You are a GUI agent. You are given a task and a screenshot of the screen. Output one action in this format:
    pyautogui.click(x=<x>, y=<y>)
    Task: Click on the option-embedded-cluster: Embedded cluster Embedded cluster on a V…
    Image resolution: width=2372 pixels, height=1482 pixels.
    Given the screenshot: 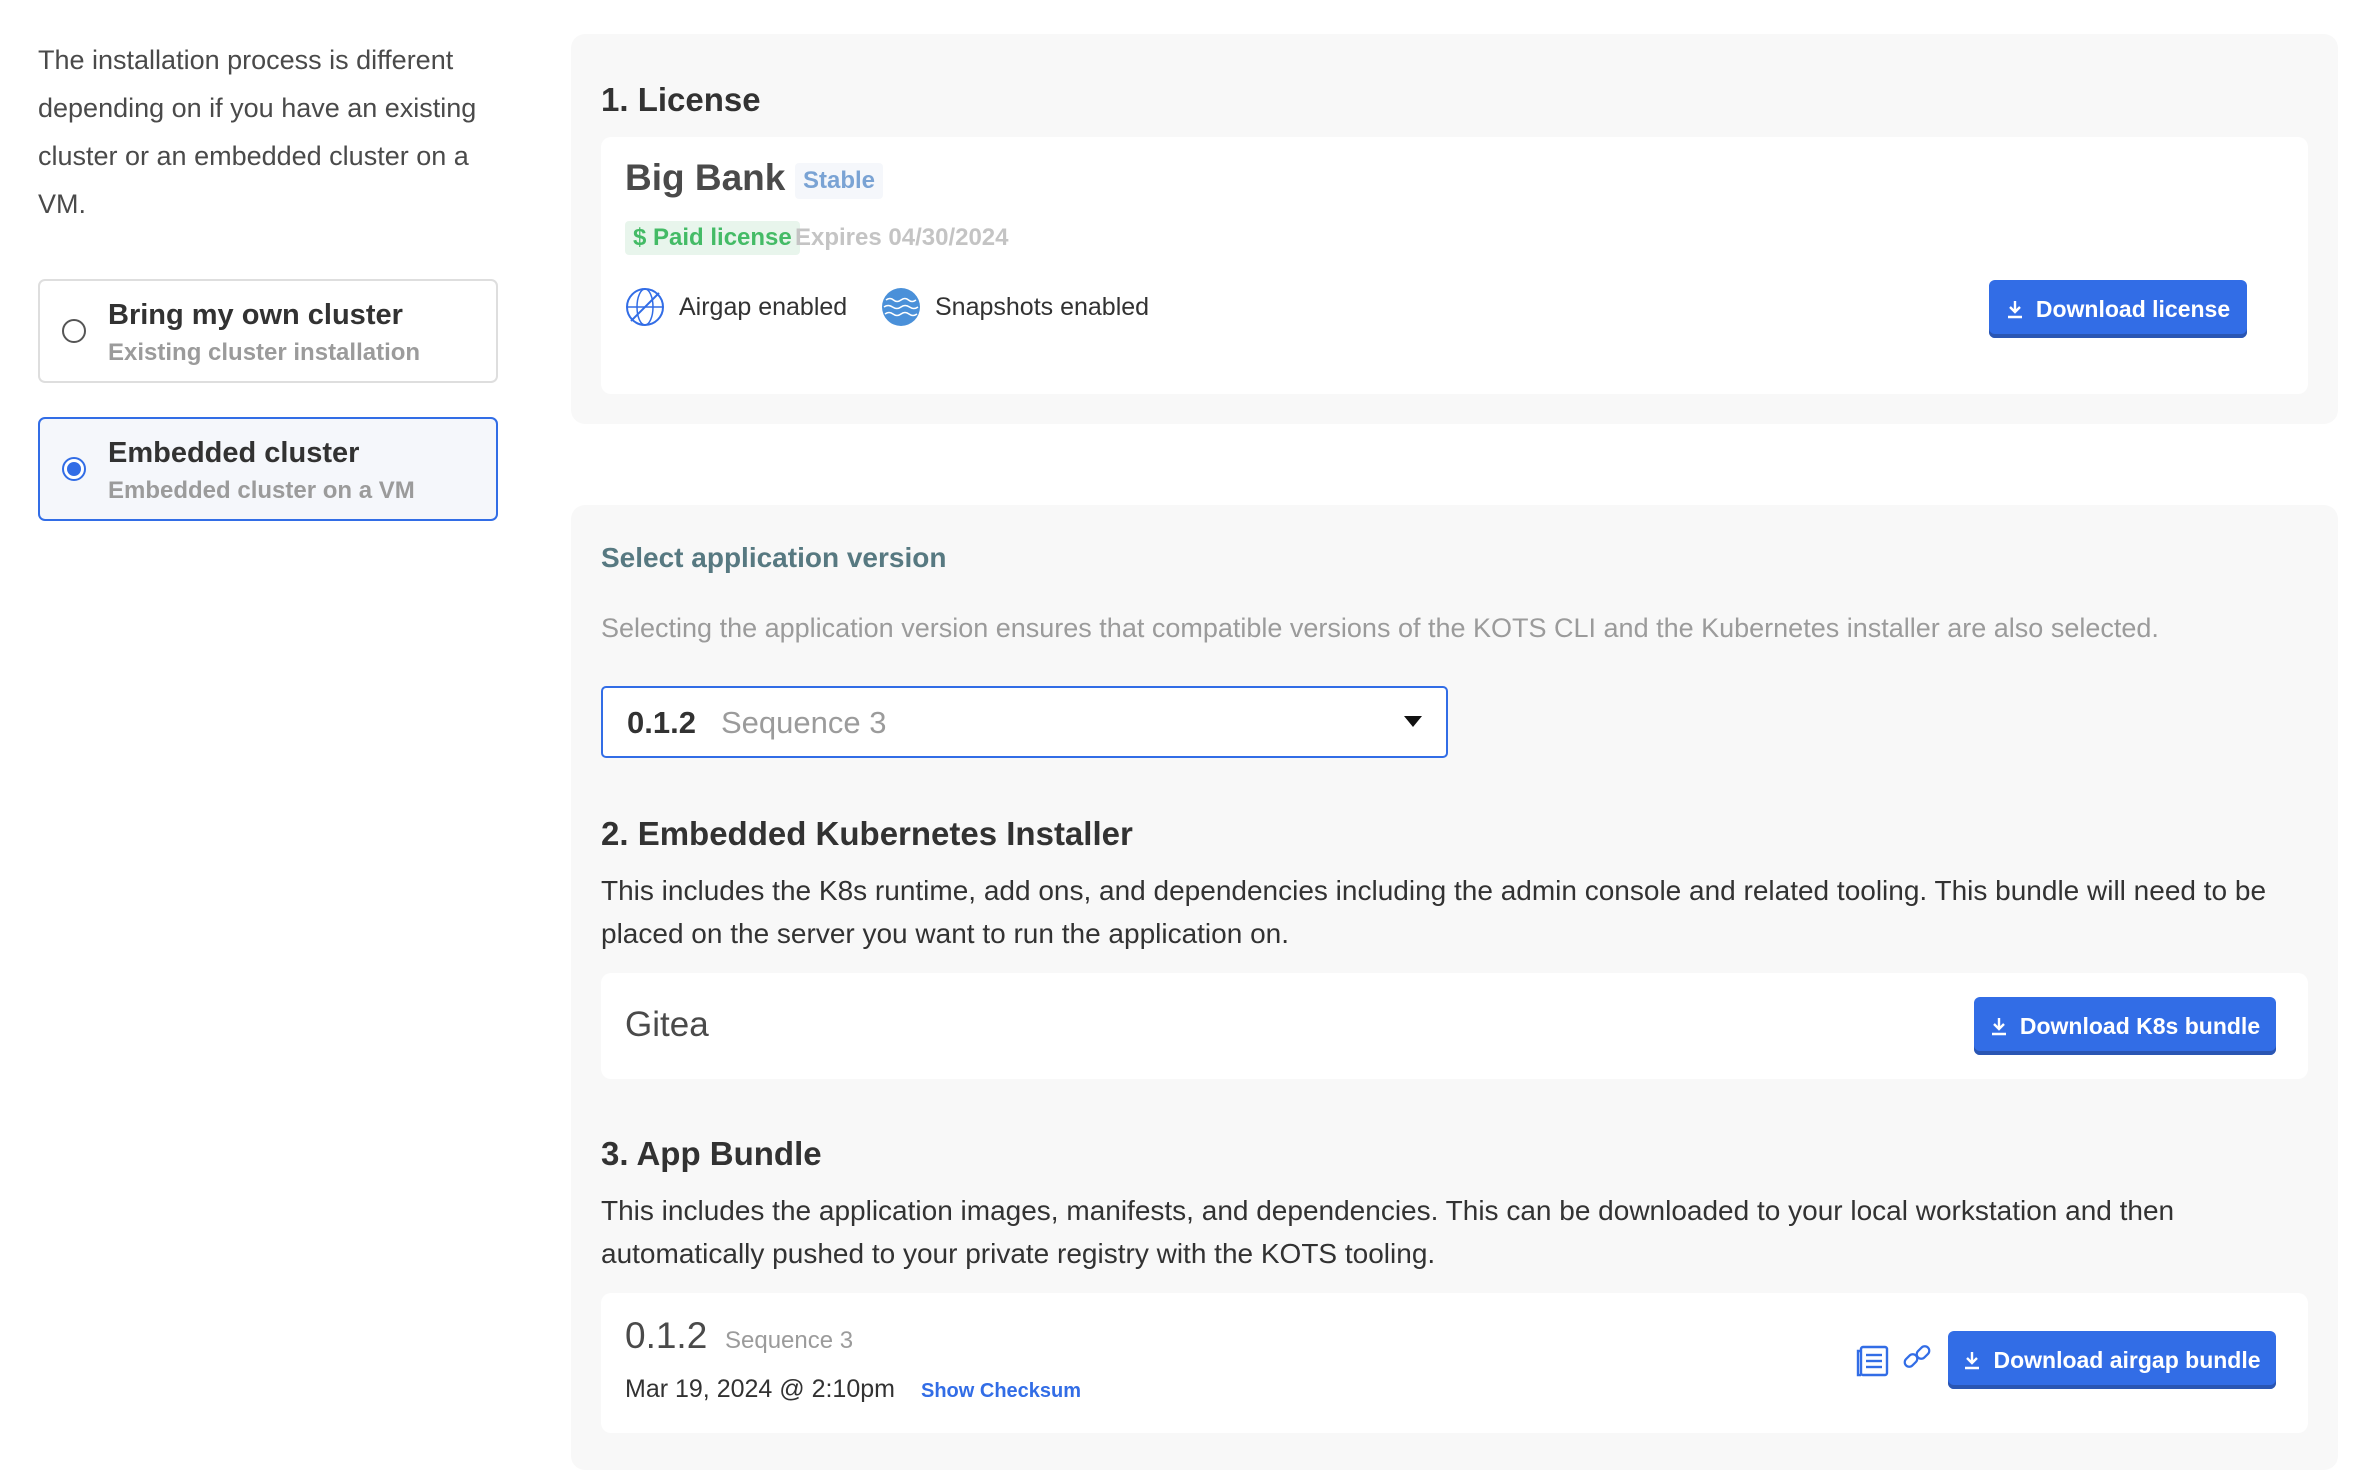 What is the action you would take?
    pyautogui.click(x=268, y=469)
    